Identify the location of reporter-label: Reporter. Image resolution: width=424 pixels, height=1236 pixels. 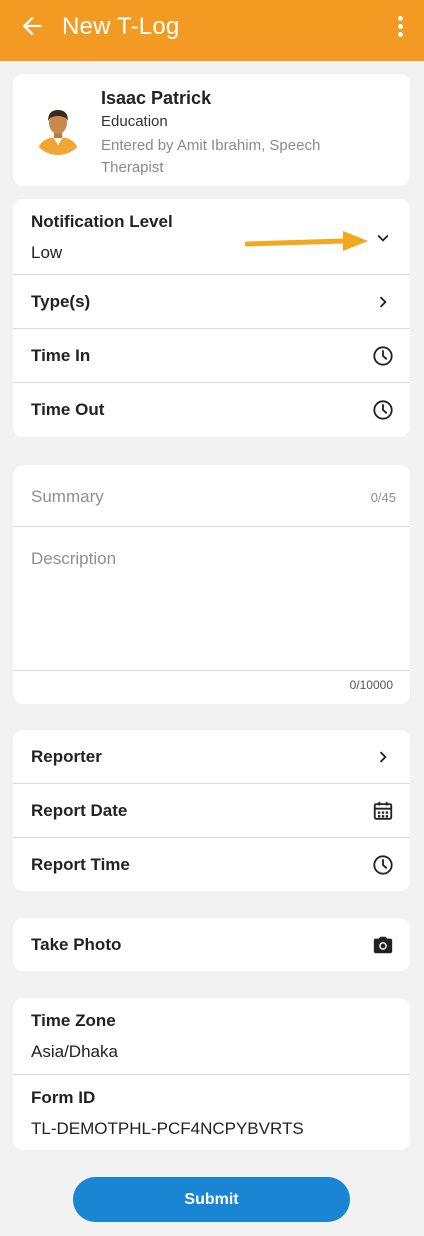
(66, 756).